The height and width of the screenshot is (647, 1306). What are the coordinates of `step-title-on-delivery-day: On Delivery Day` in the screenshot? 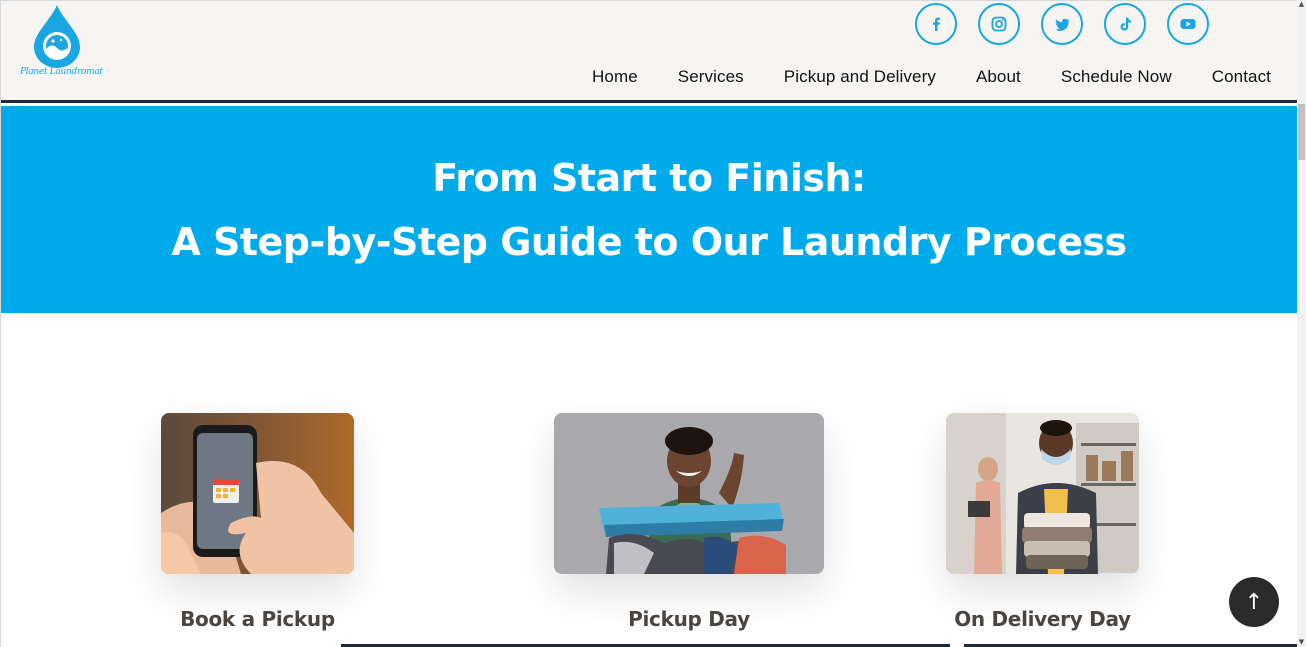 It's located at (1042, 619).